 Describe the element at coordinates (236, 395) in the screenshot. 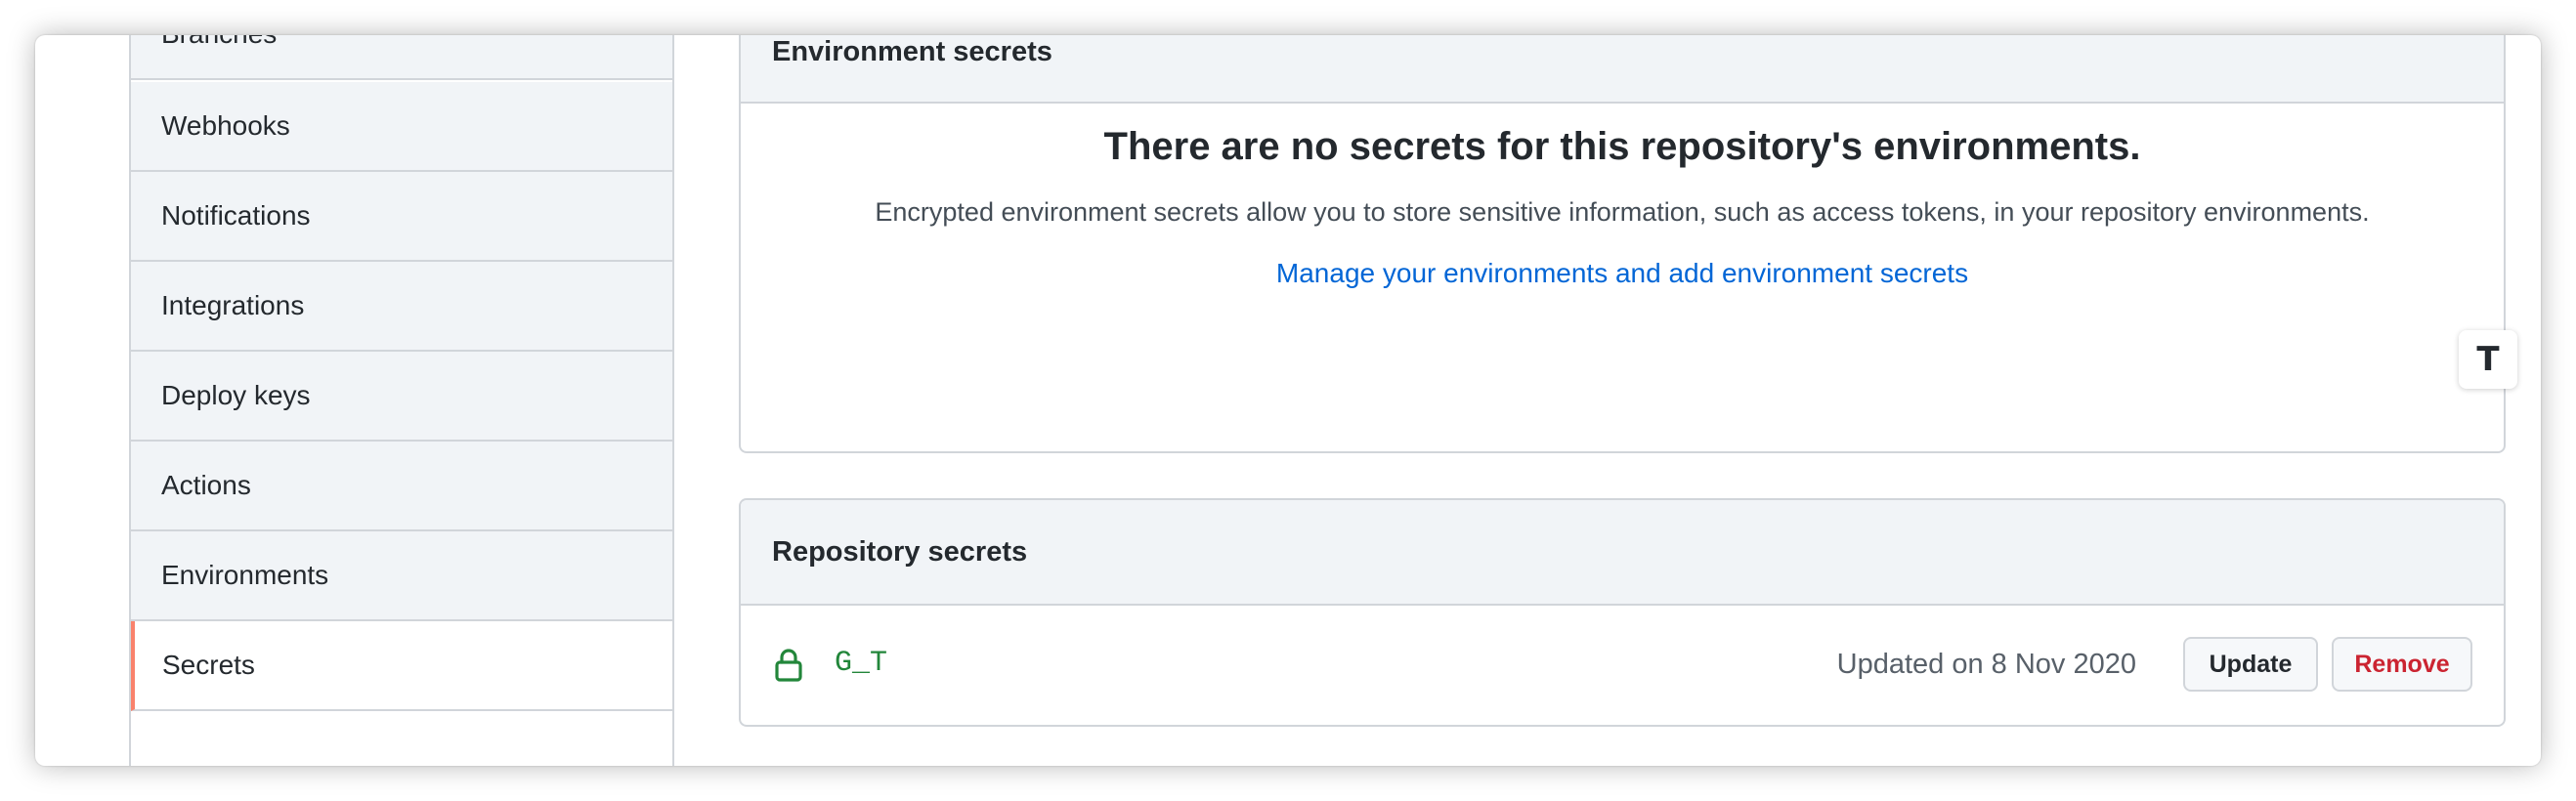

I see `sidebar-item-label: Deploy keys` at that location.